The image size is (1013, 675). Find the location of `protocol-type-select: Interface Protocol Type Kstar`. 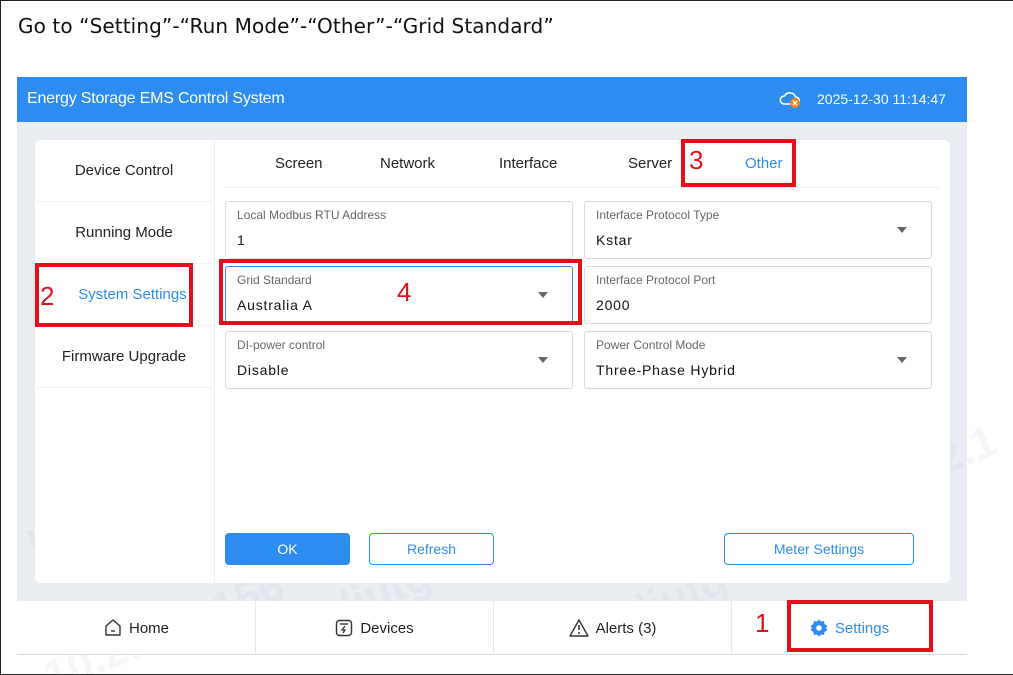

protocol-type-select: Interface Protocol Type Kstar is located at coordinates (758, 230).